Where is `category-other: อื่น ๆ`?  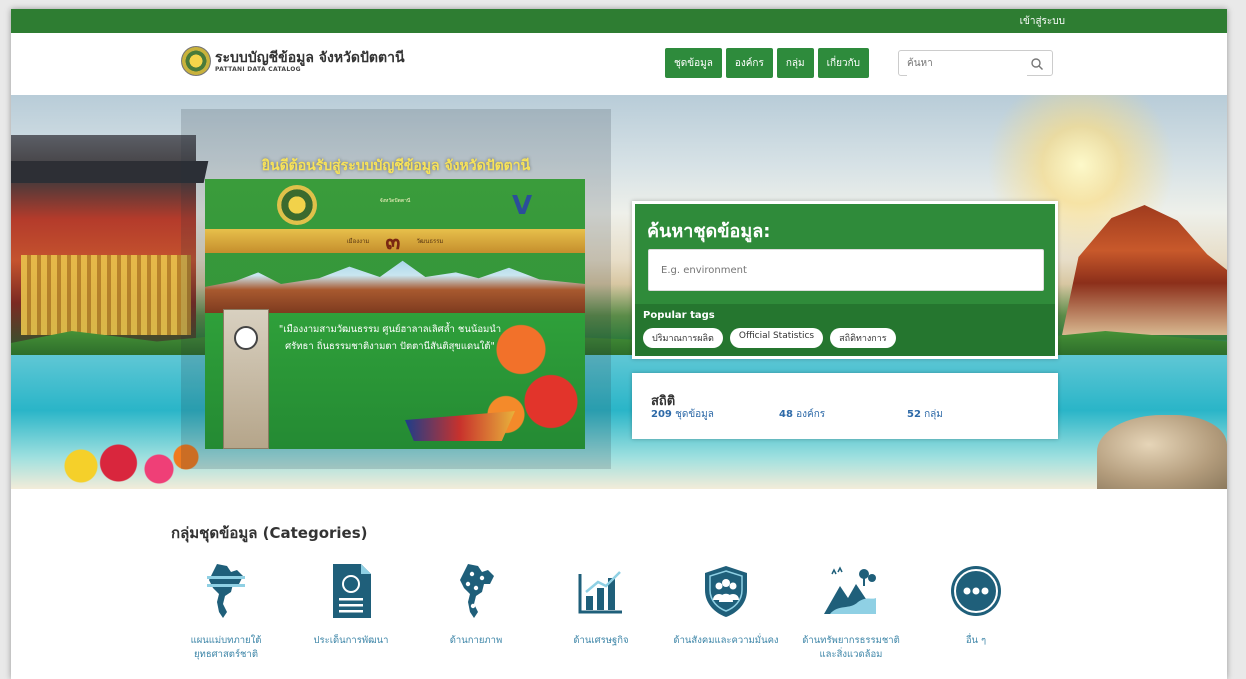
category-other: อื่น ๆ is located at coordinates (976, 605).